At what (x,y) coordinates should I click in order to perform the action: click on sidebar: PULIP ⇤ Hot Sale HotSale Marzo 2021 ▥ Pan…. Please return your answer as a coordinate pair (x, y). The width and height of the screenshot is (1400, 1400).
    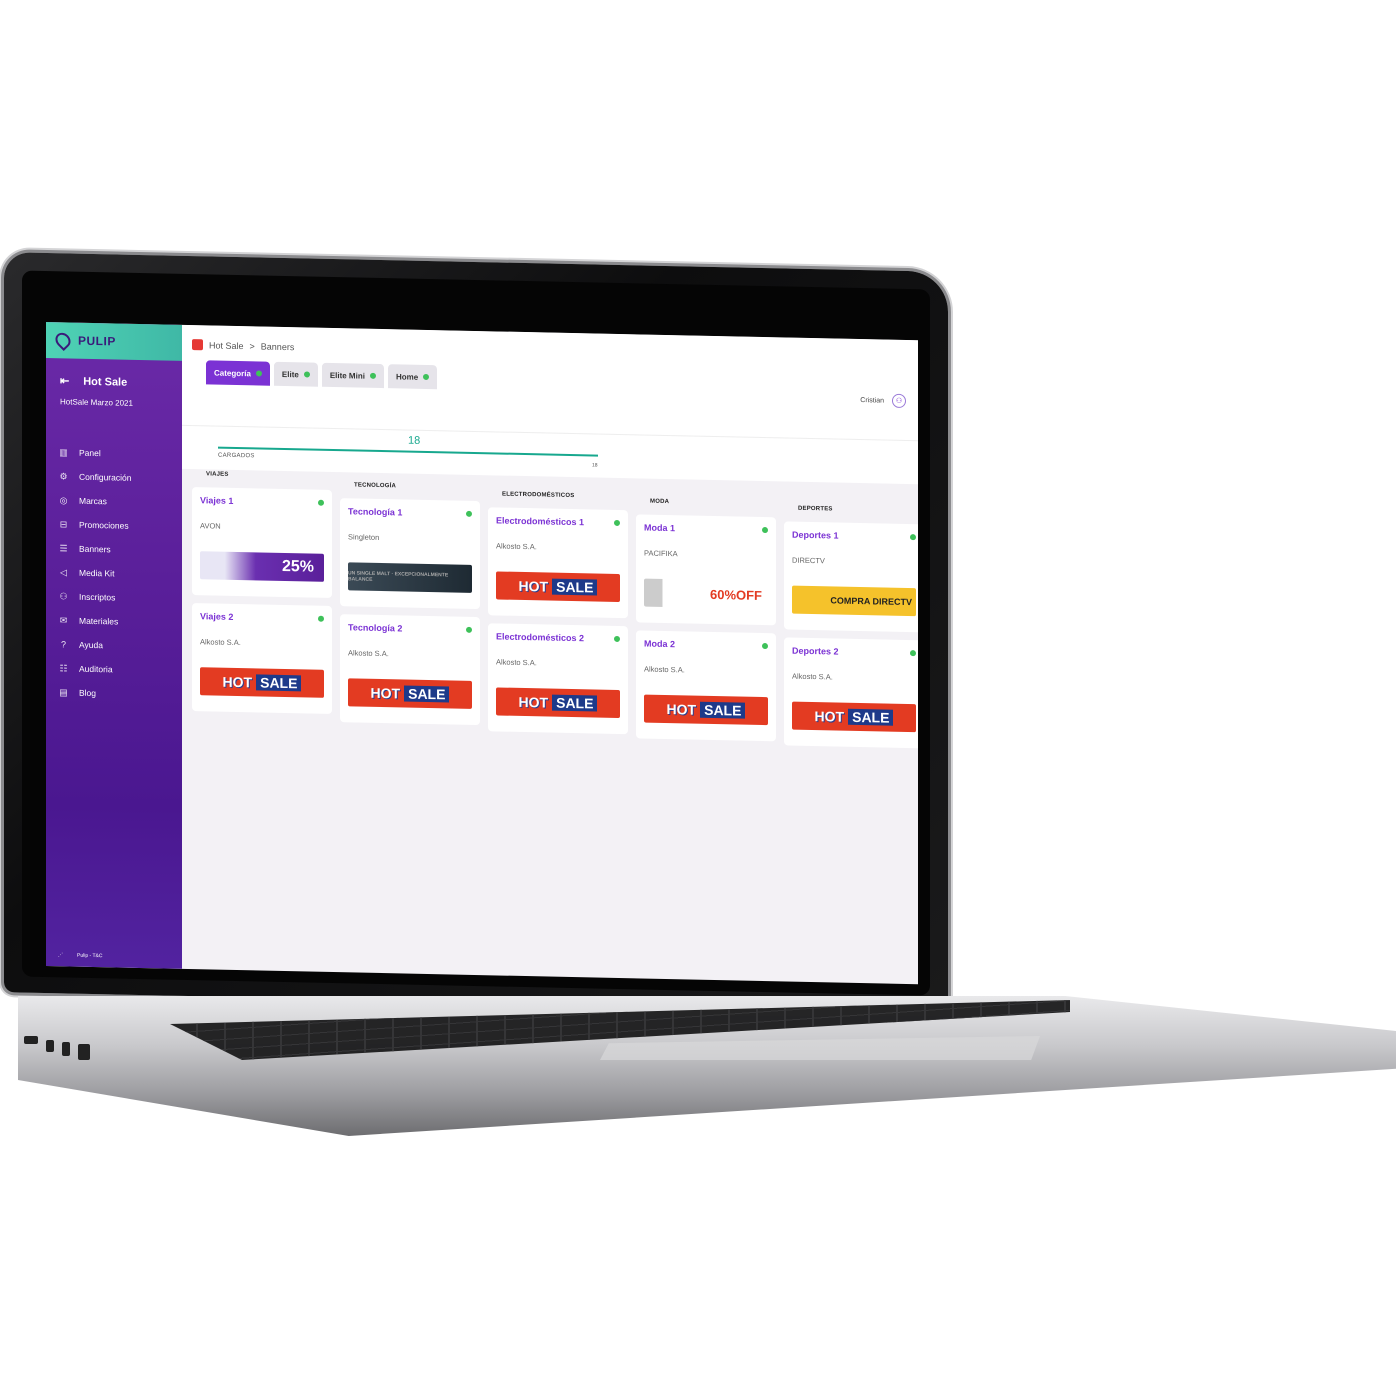
    Looking at the image, I should click on (114, 645).